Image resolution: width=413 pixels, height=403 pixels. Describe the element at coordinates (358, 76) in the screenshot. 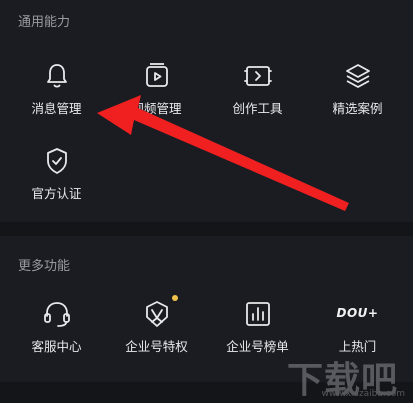

I see `layers-icon` at that location.